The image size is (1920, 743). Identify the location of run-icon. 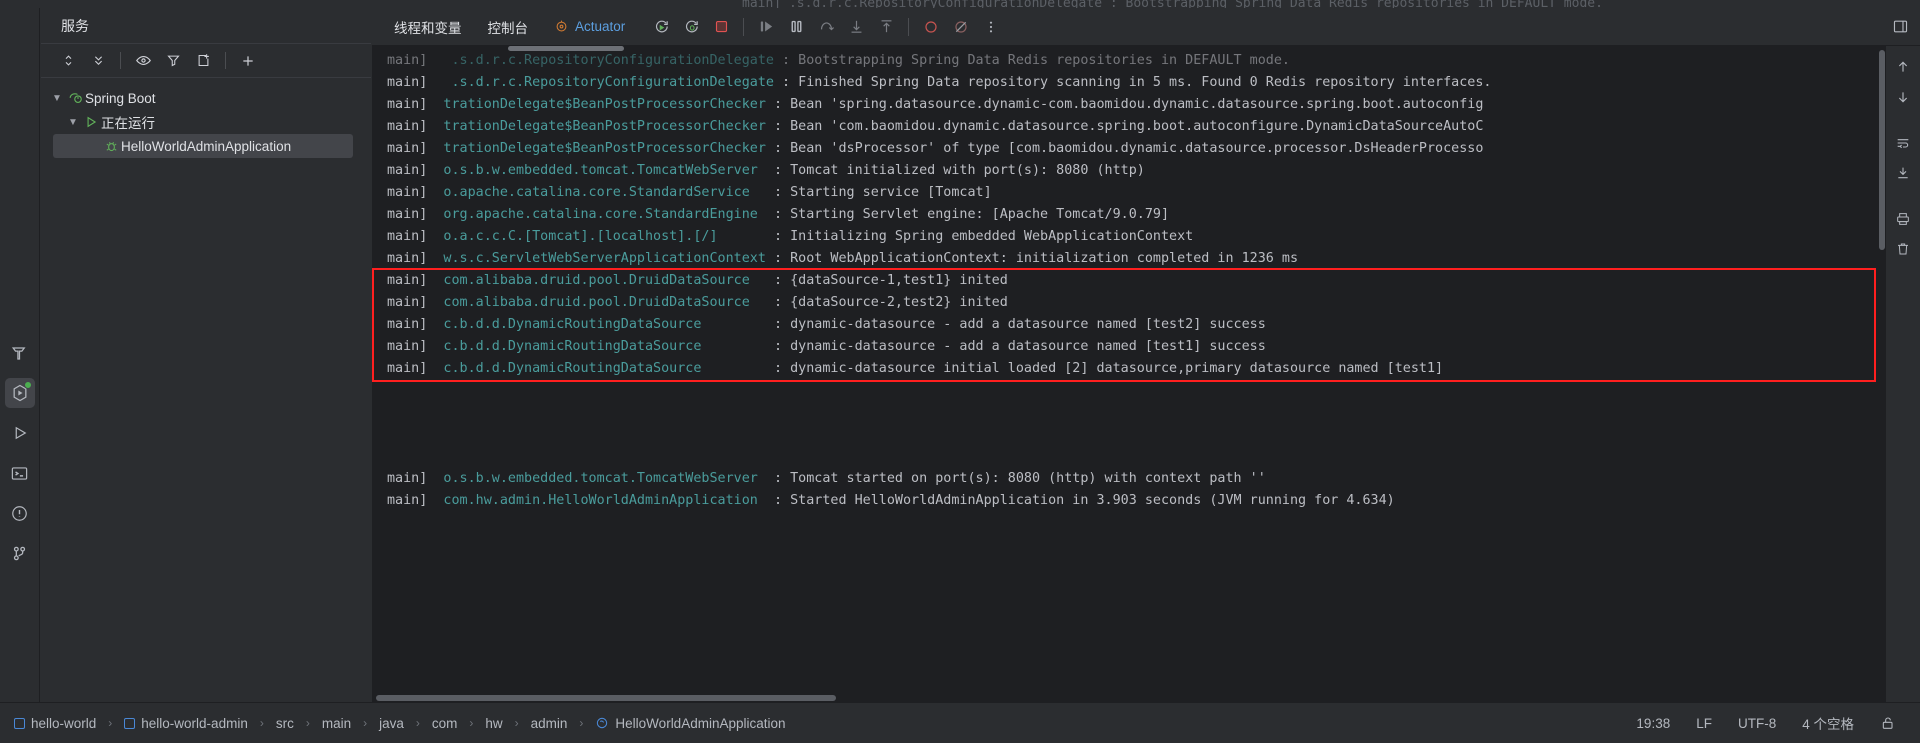
(20, 433).